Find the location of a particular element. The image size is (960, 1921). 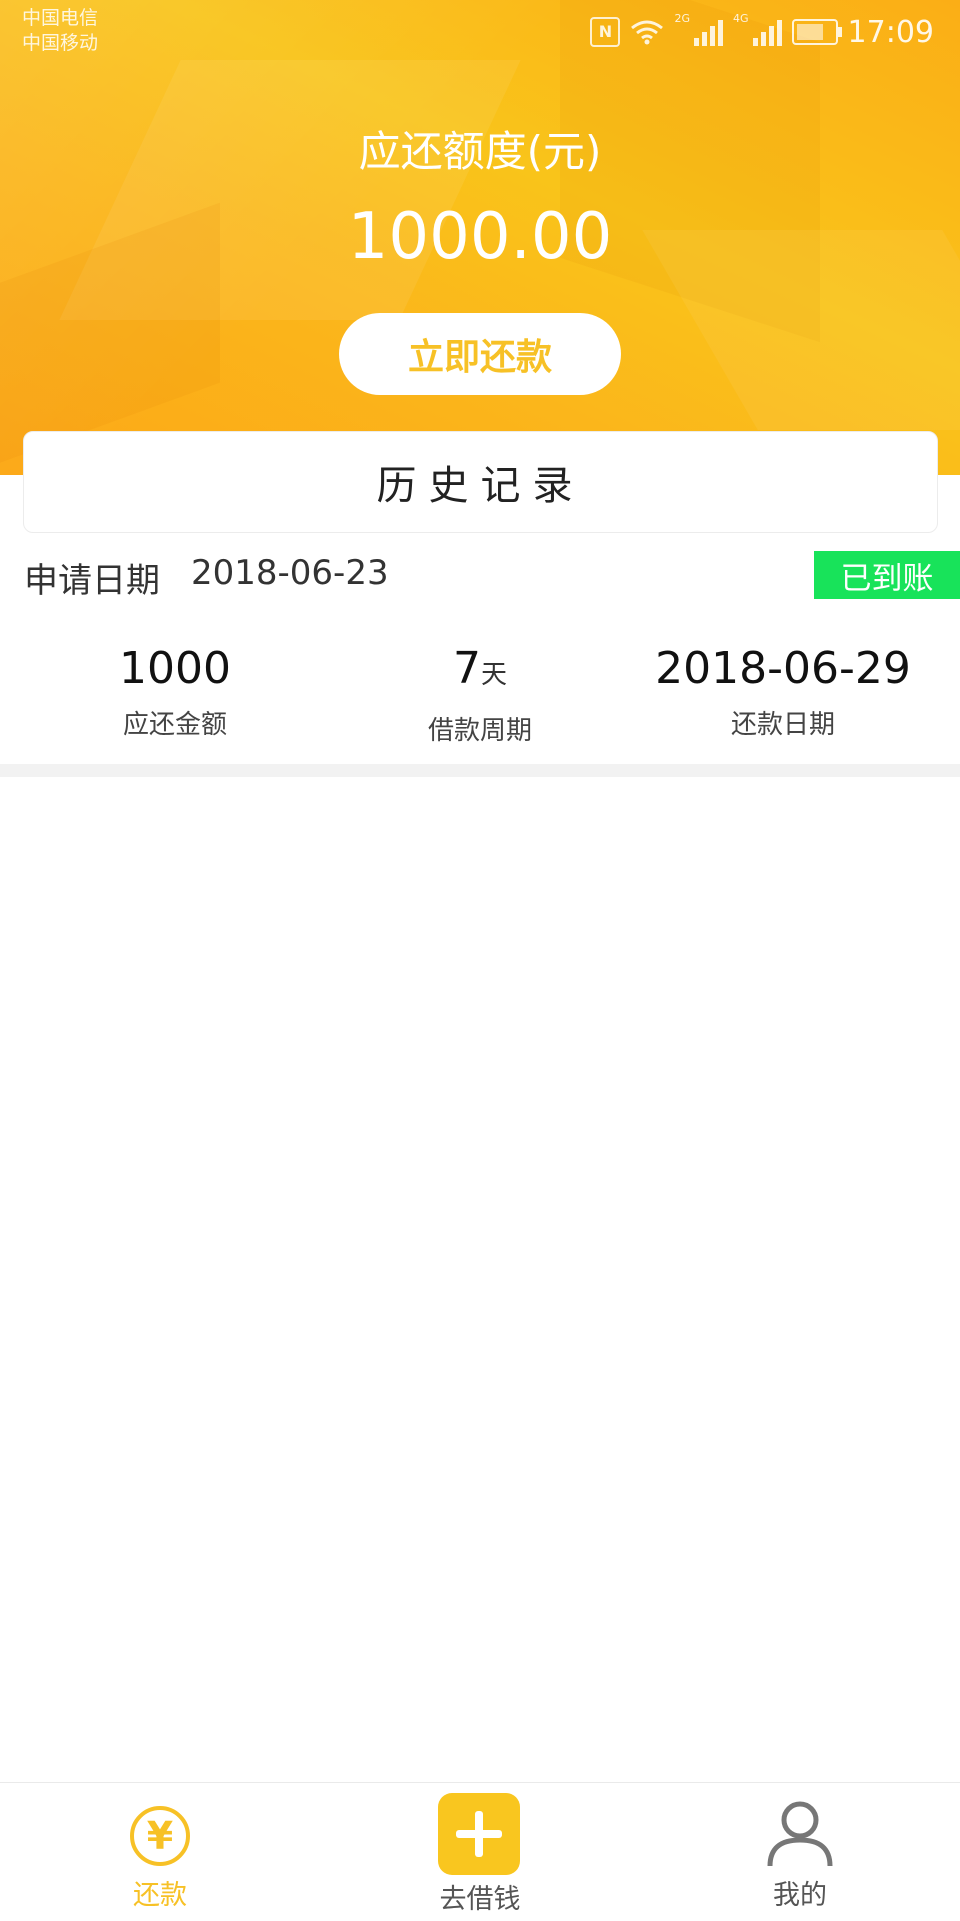

status-bar: 中国电信 中国移动 N 2G 4G 17:09 is located at coordinates (480, 32).